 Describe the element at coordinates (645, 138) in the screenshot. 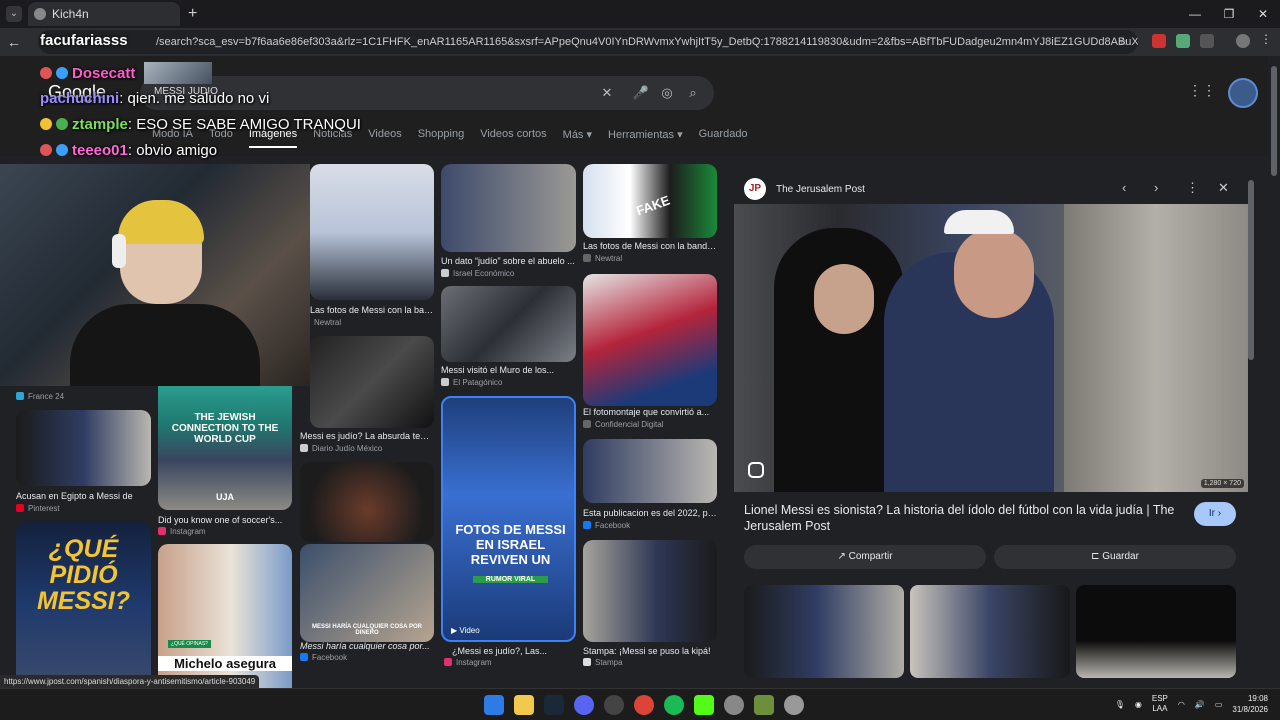

I see `tab-herramientas: Herramientas ▾` at that location.